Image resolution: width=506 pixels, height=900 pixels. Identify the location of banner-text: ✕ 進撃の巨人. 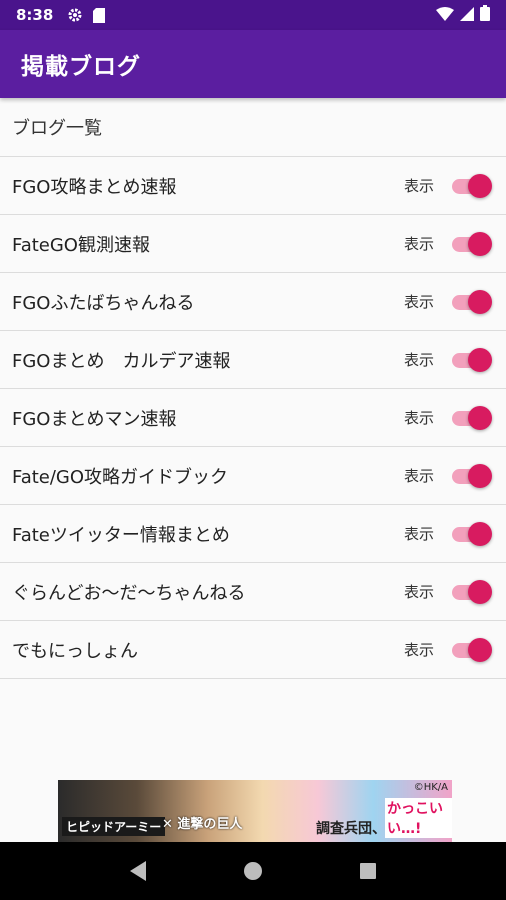
(202, 824).